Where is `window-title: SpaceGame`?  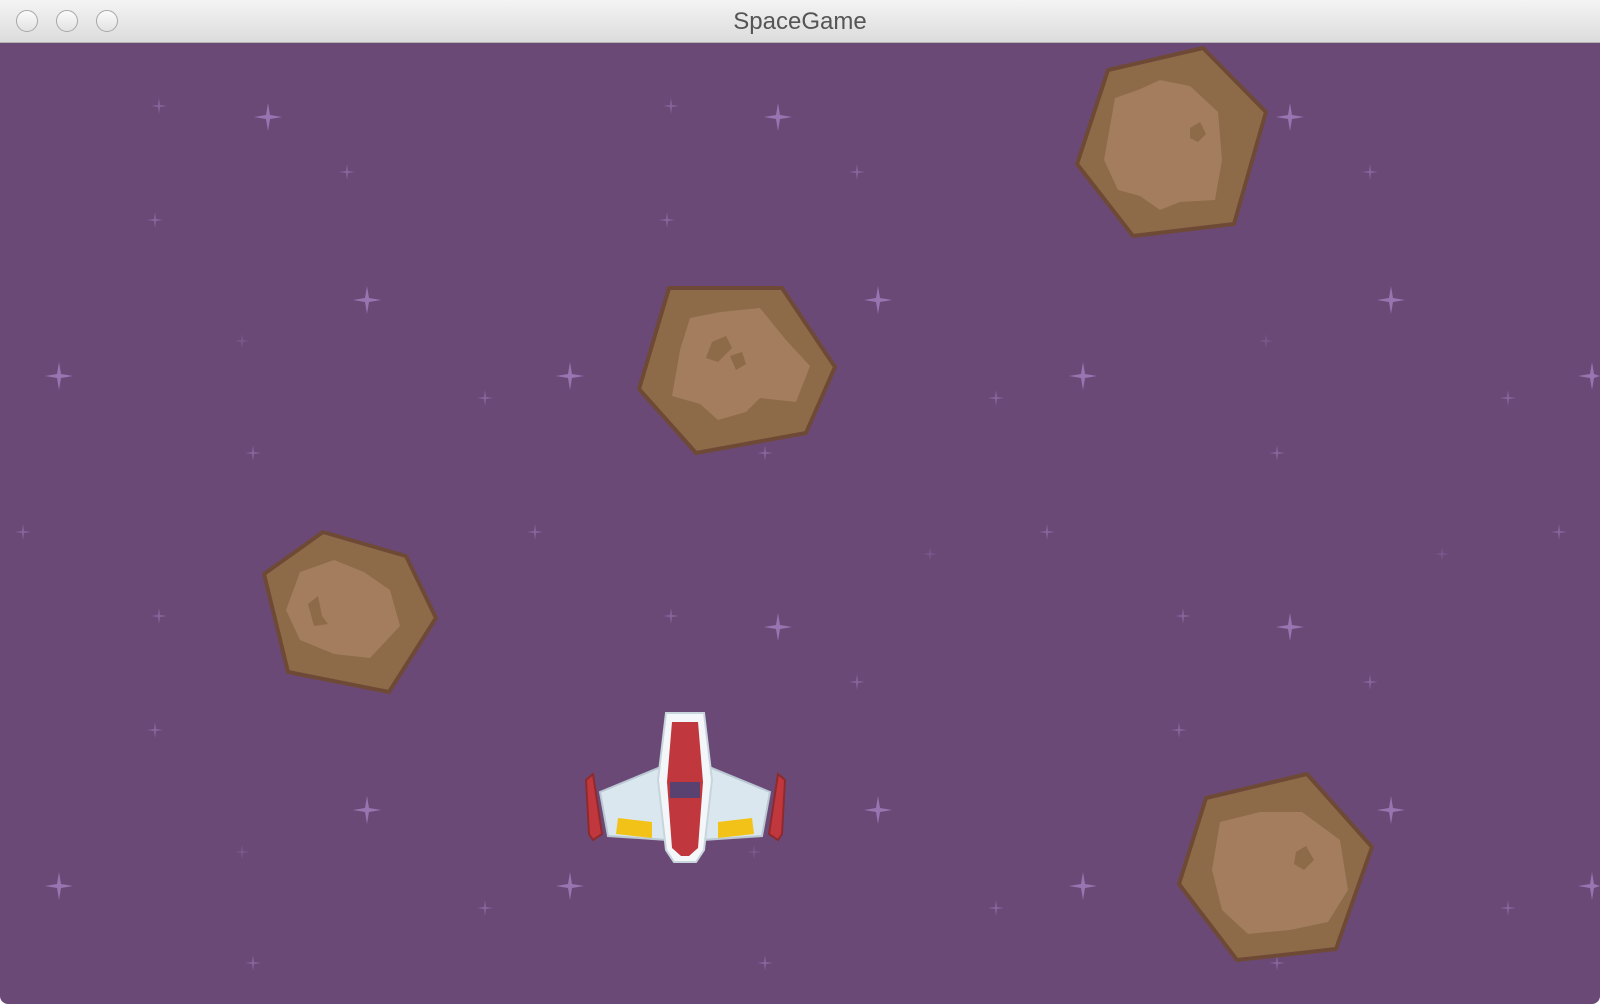 window-title: SpaceGame is located at coordinates (800, 21).